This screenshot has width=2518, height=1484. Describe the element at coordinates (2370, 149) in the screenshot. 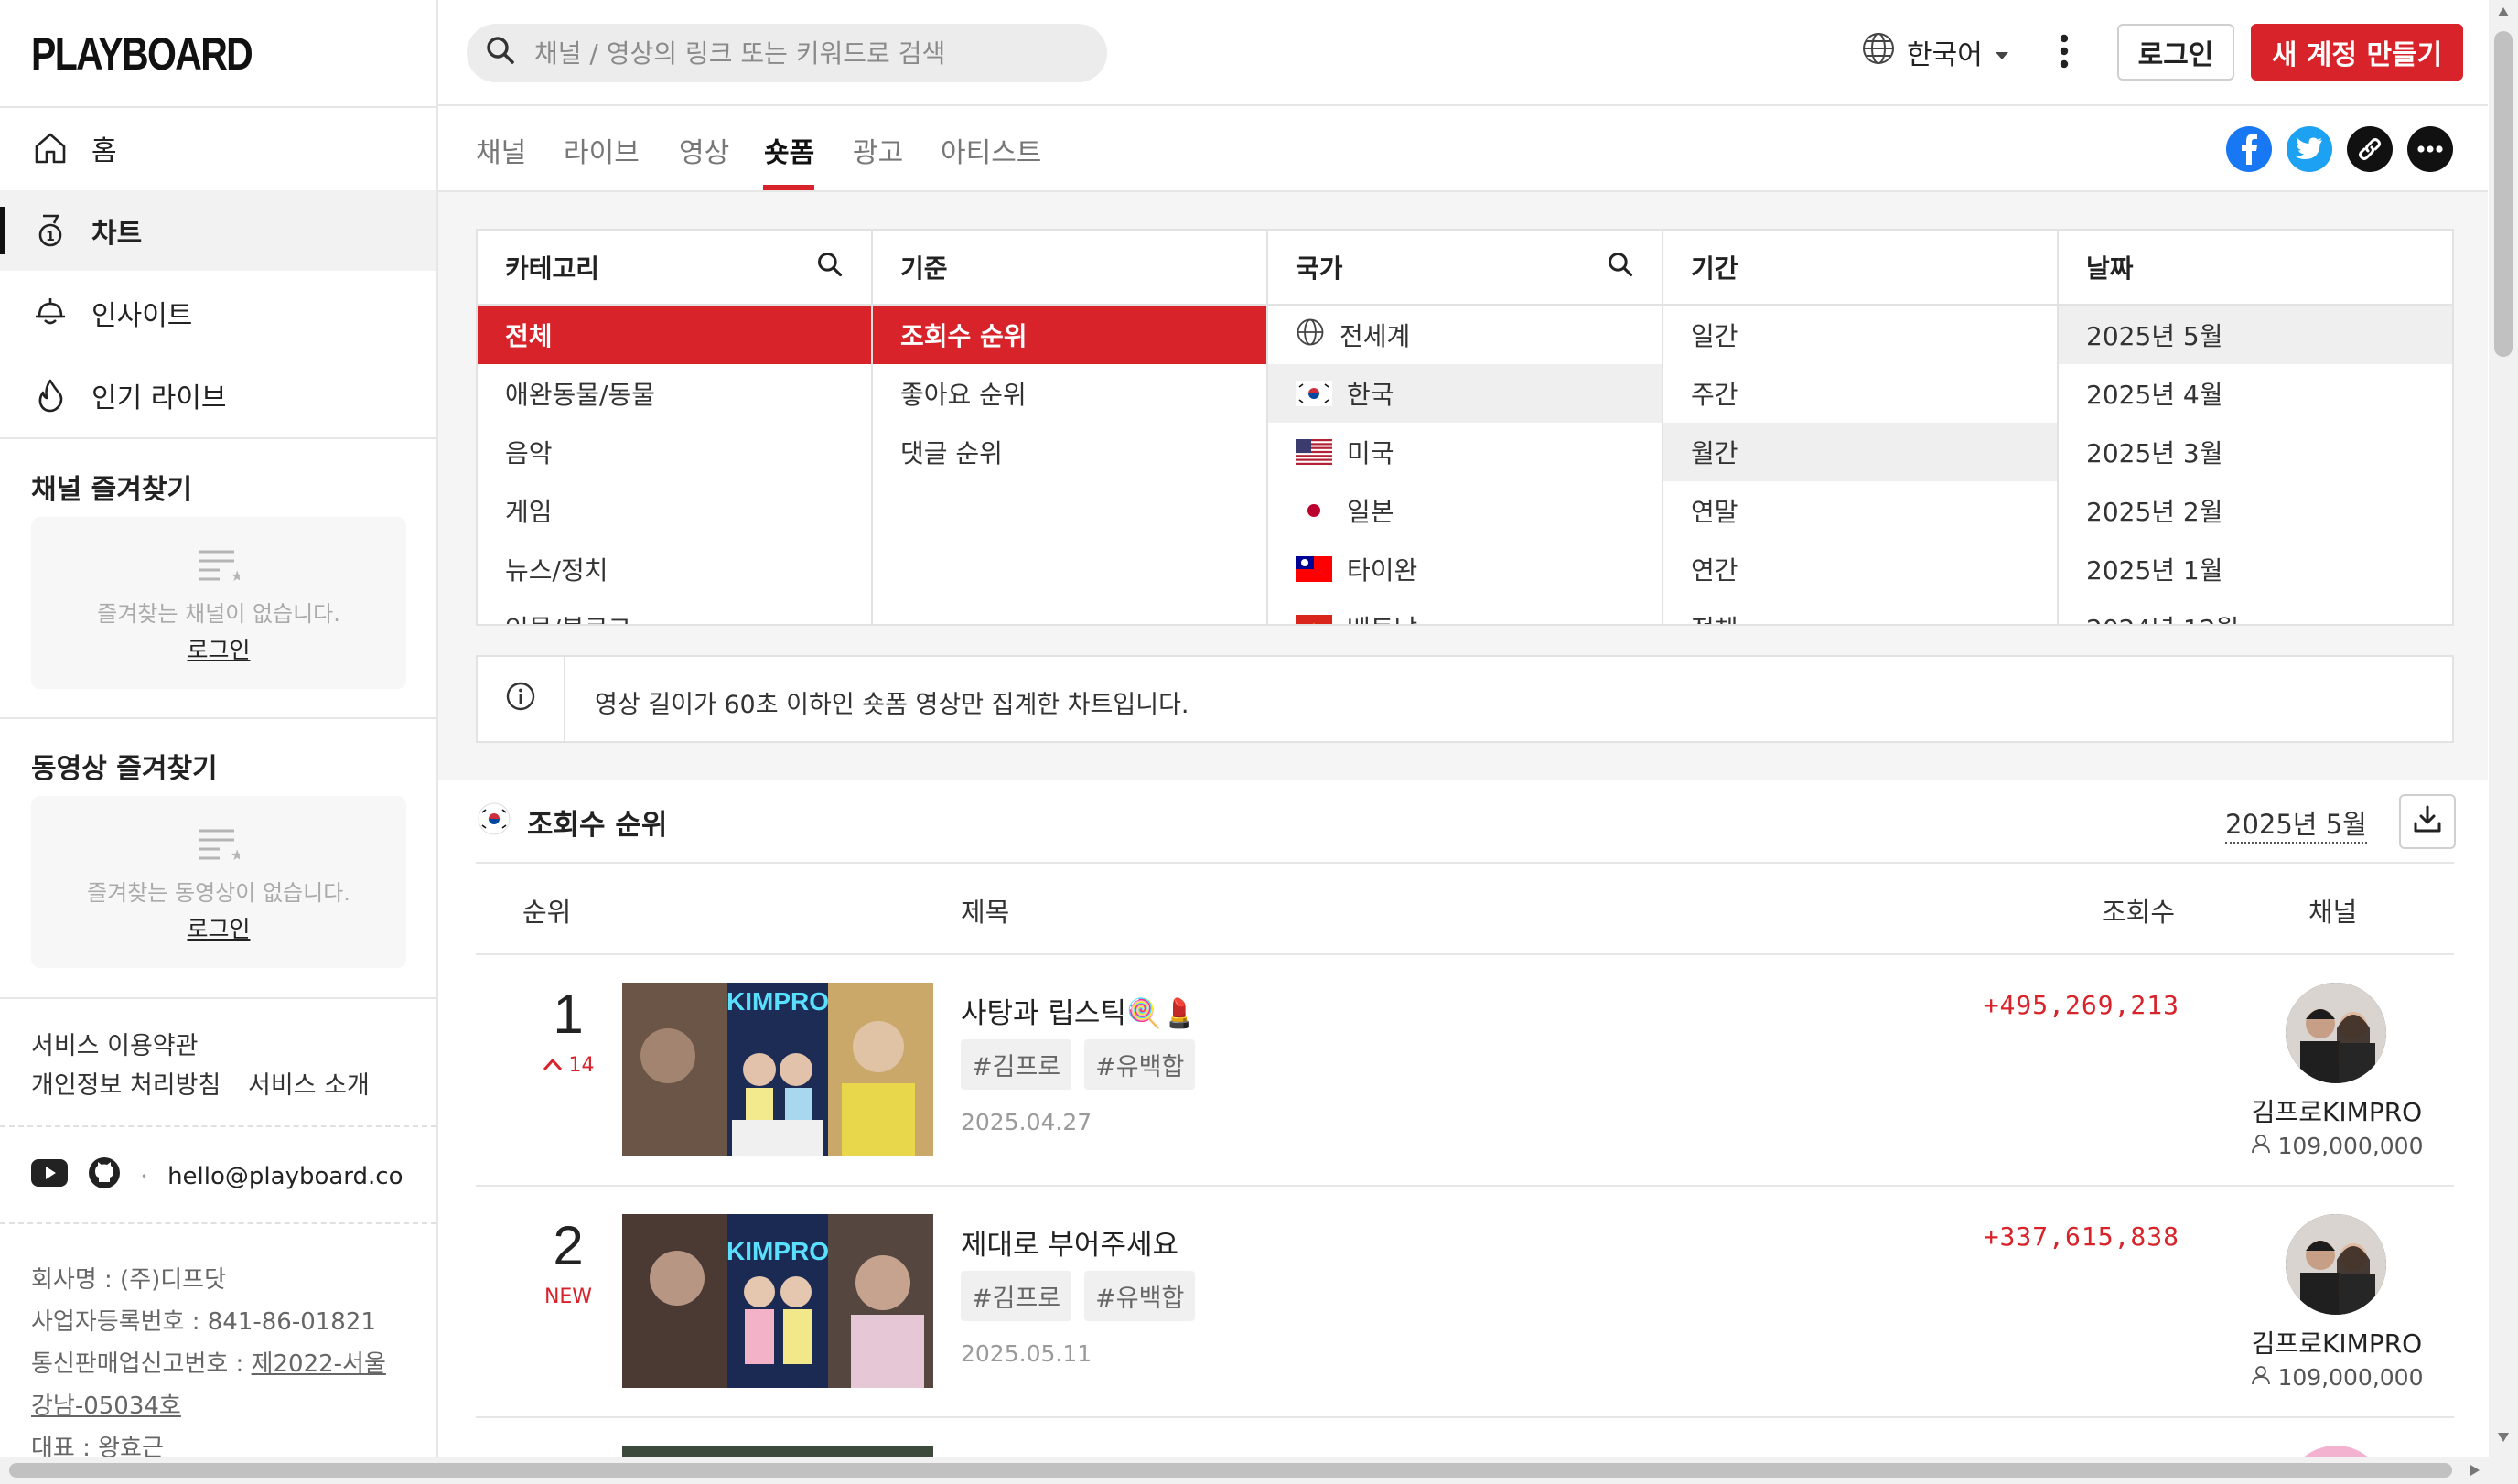

I see `copy-link-icon` at that location.